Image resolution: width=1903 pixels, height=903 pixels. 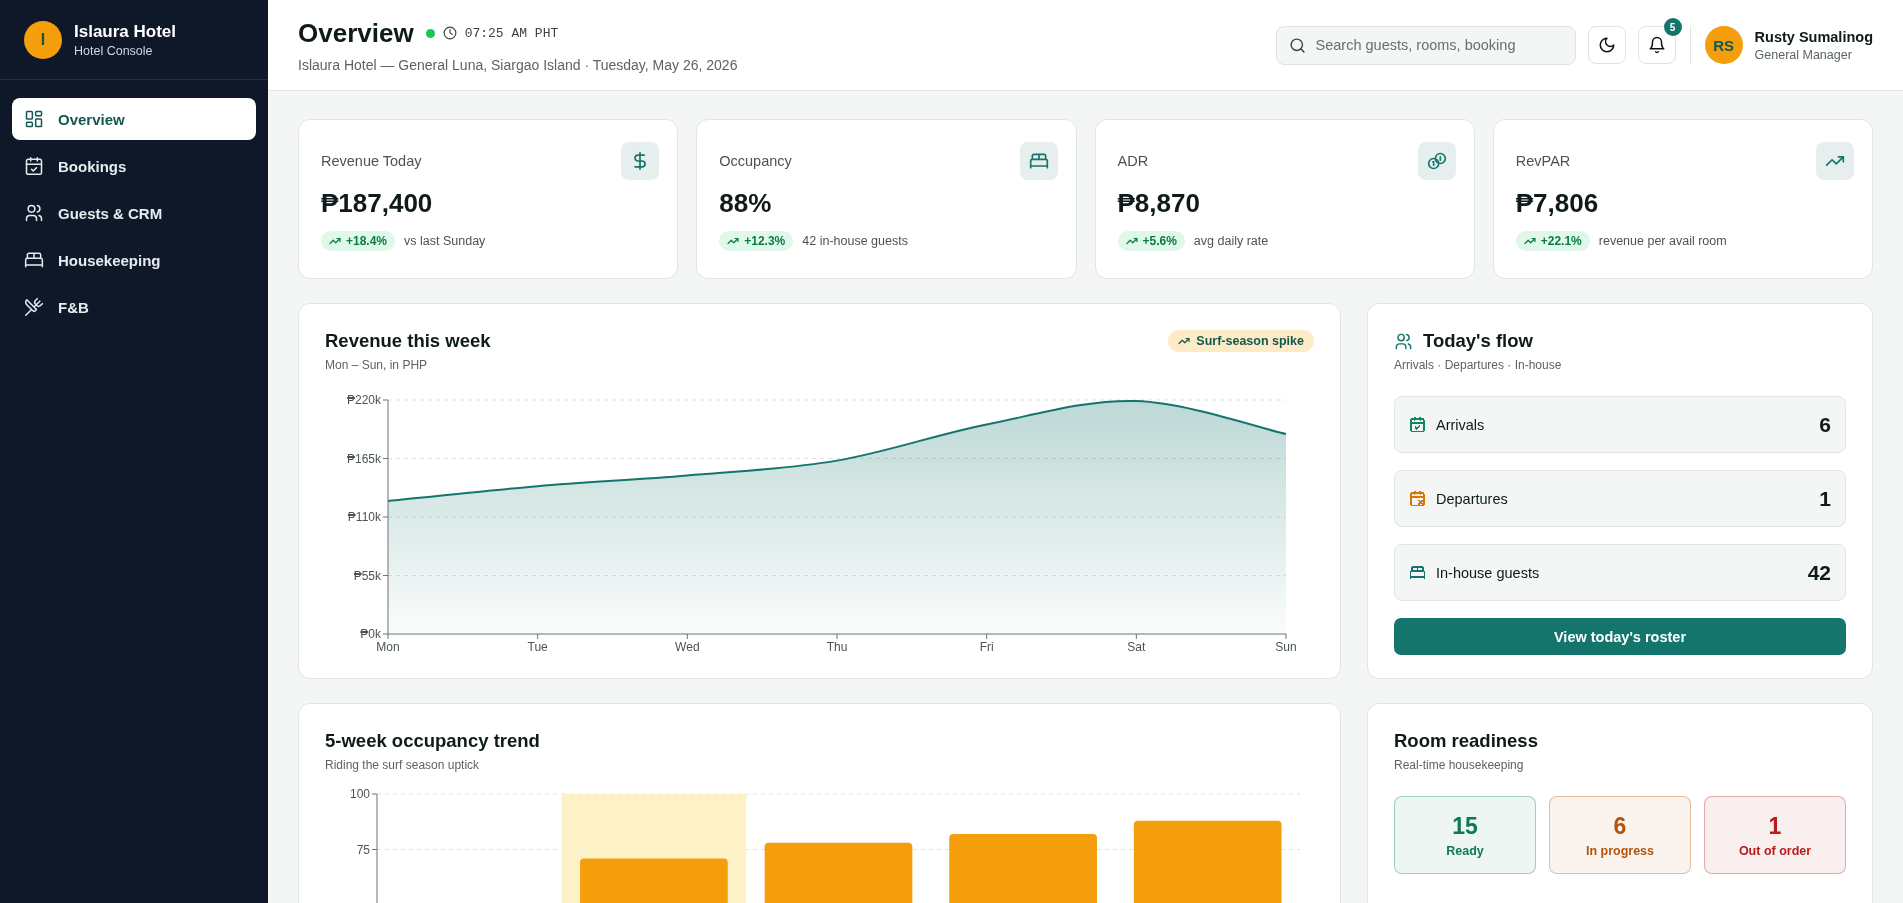 What do you see at coordinates (370, 634) in the screenshot?
I see `y-axis-label: ₱0k` at bounding box center [370, 634].